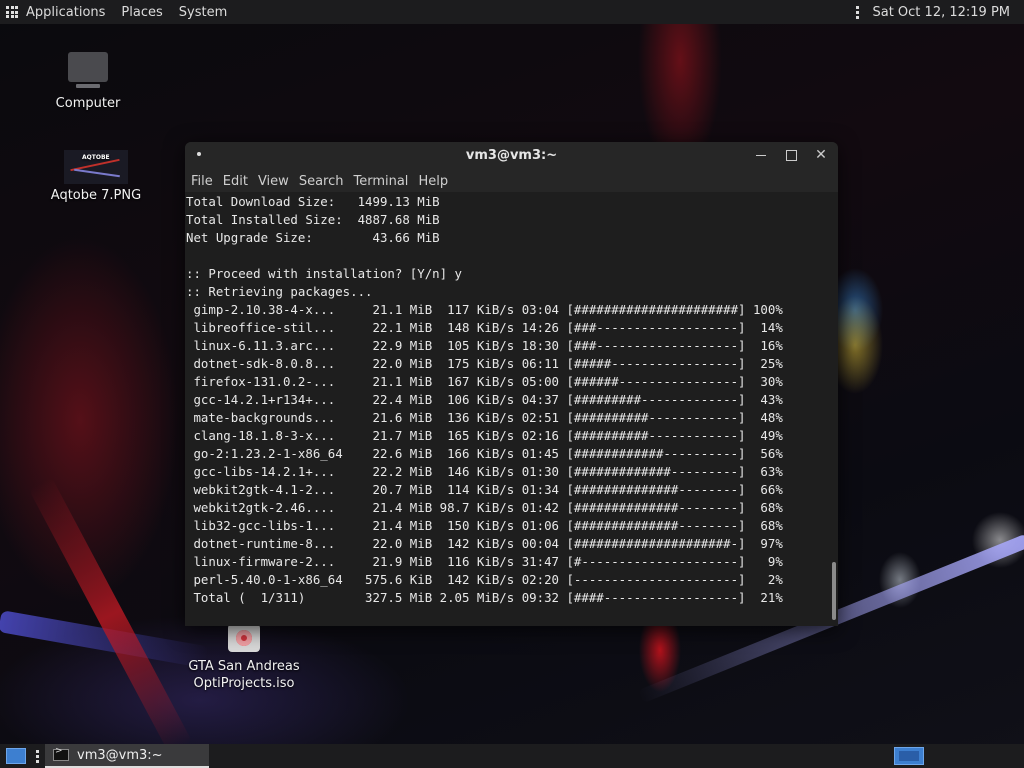  What do you see at coordinates (88, 103) in the screenshot?
I see `desktop-icon-label: Computer` at bounding box center [88, 103].